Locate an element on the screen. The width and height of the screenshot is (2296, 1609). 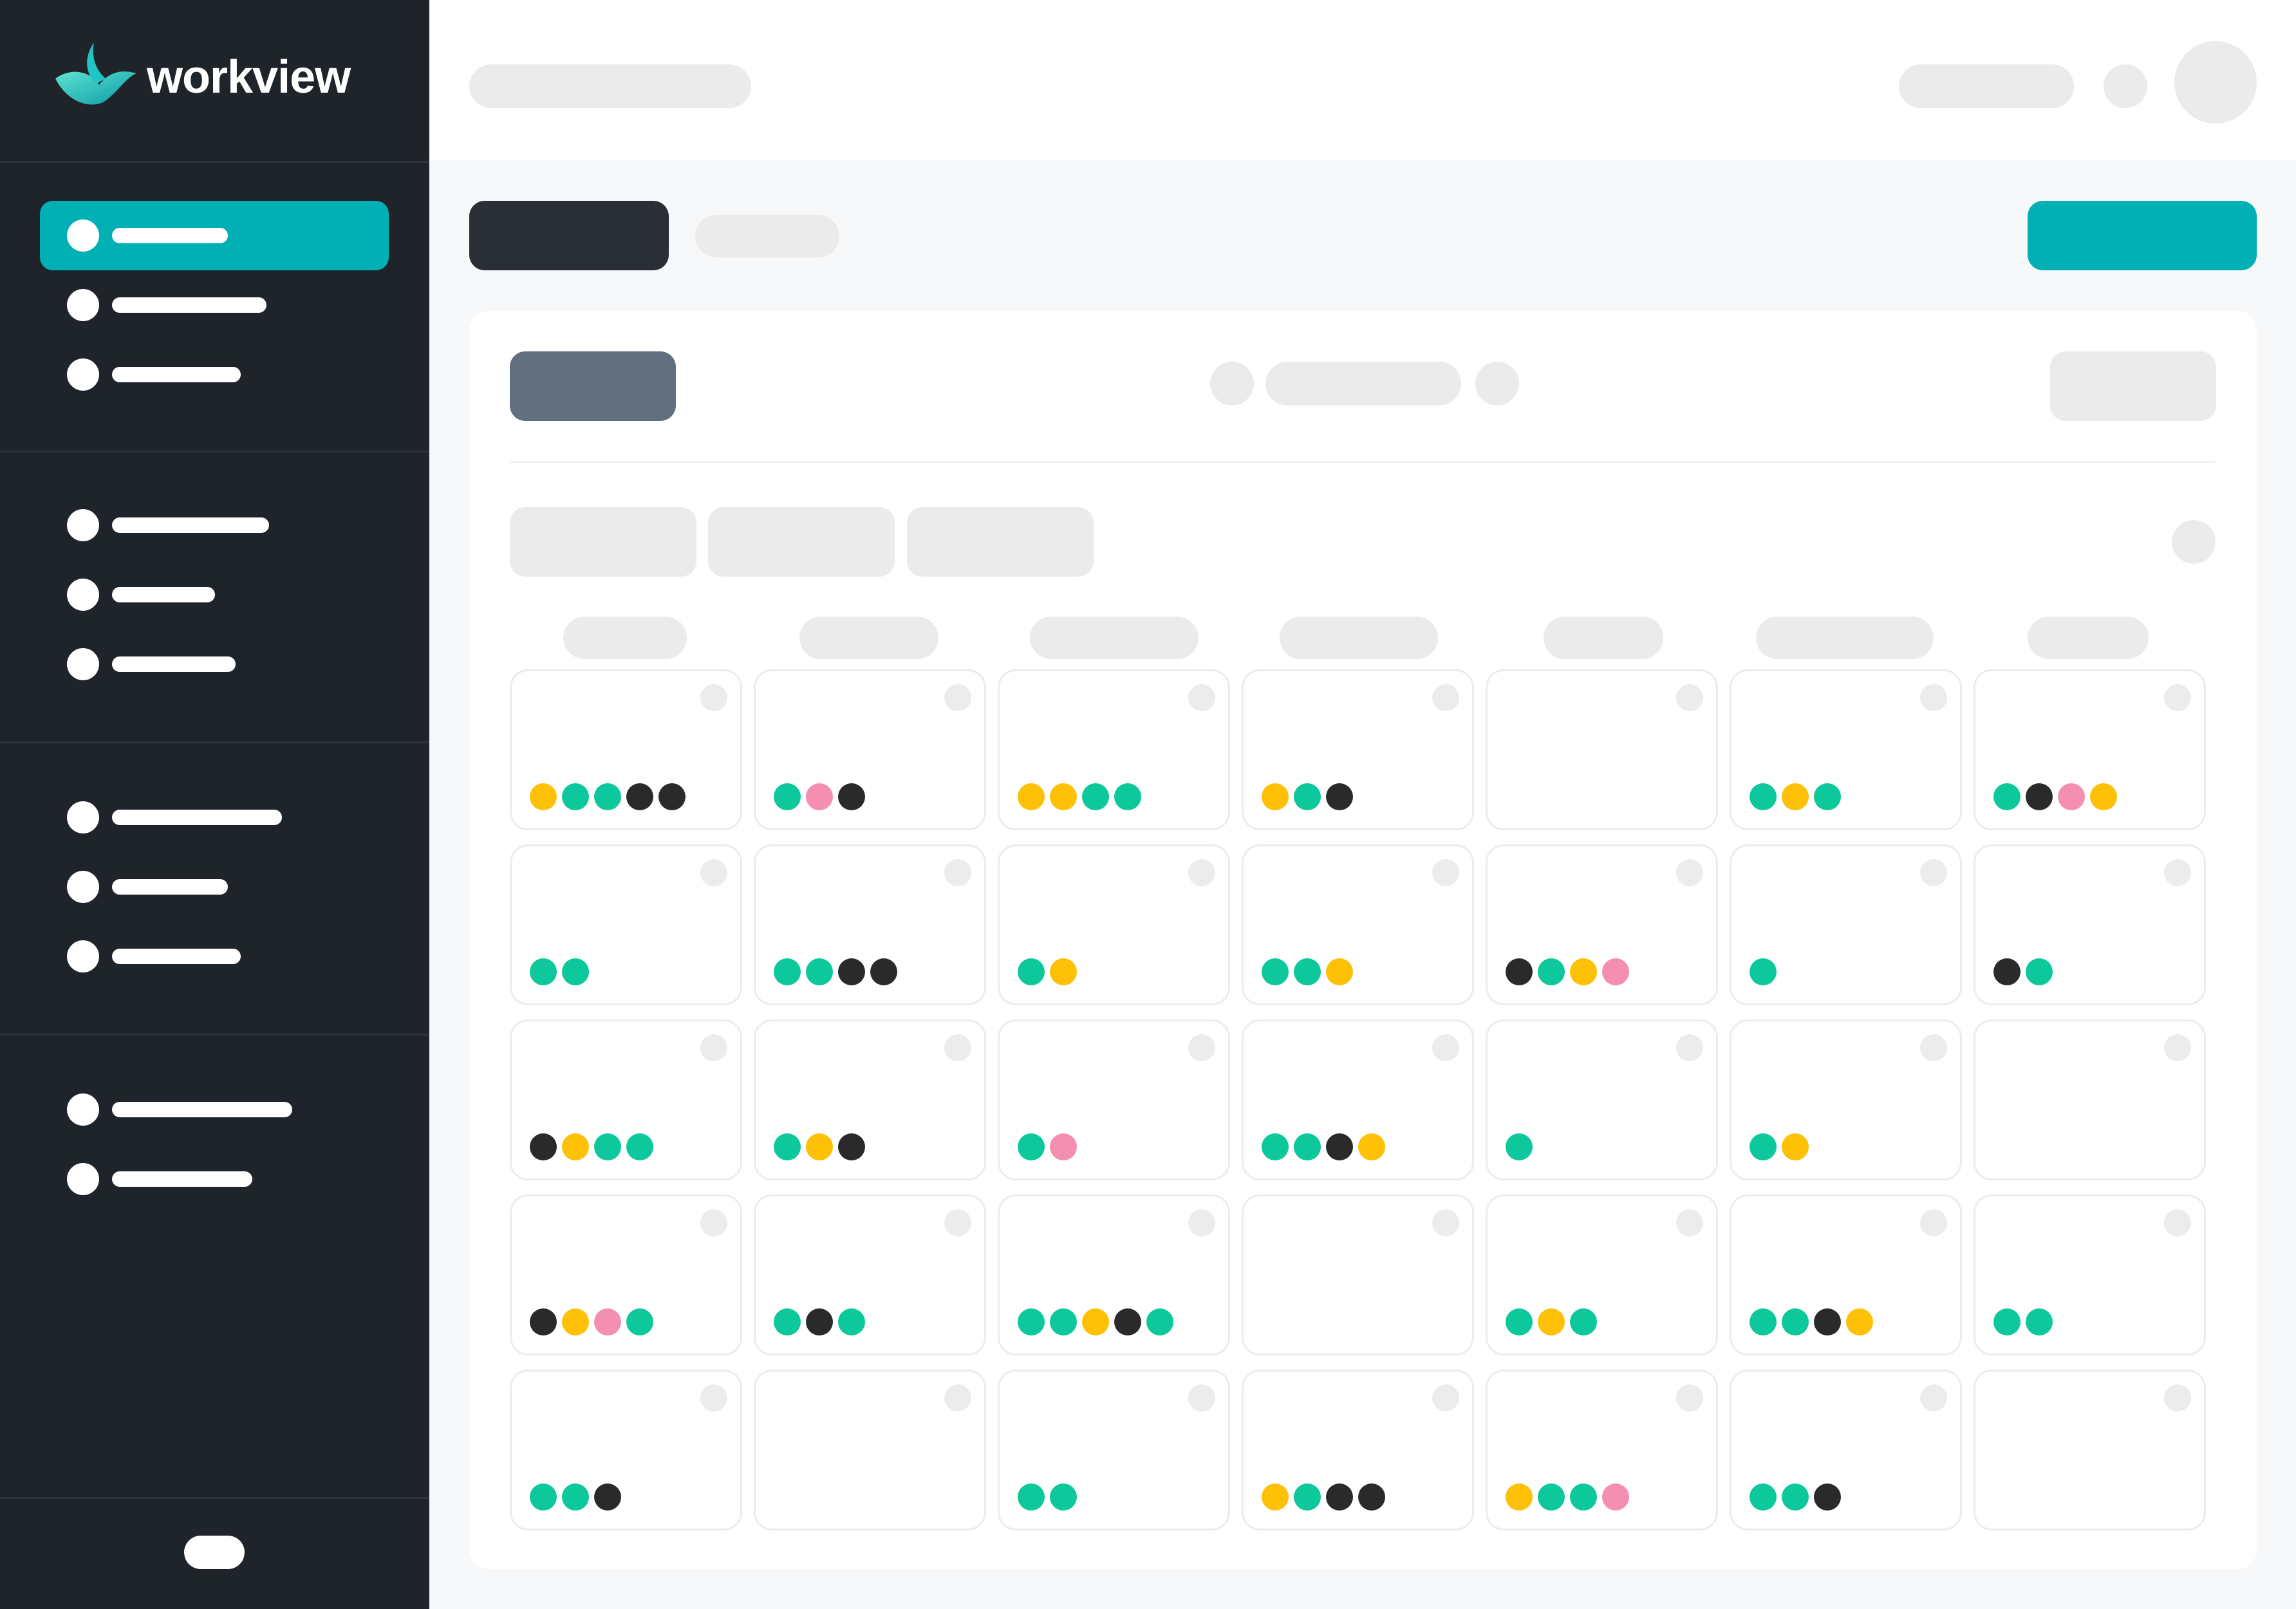
options-icon is located at coordinates (2194, 542).